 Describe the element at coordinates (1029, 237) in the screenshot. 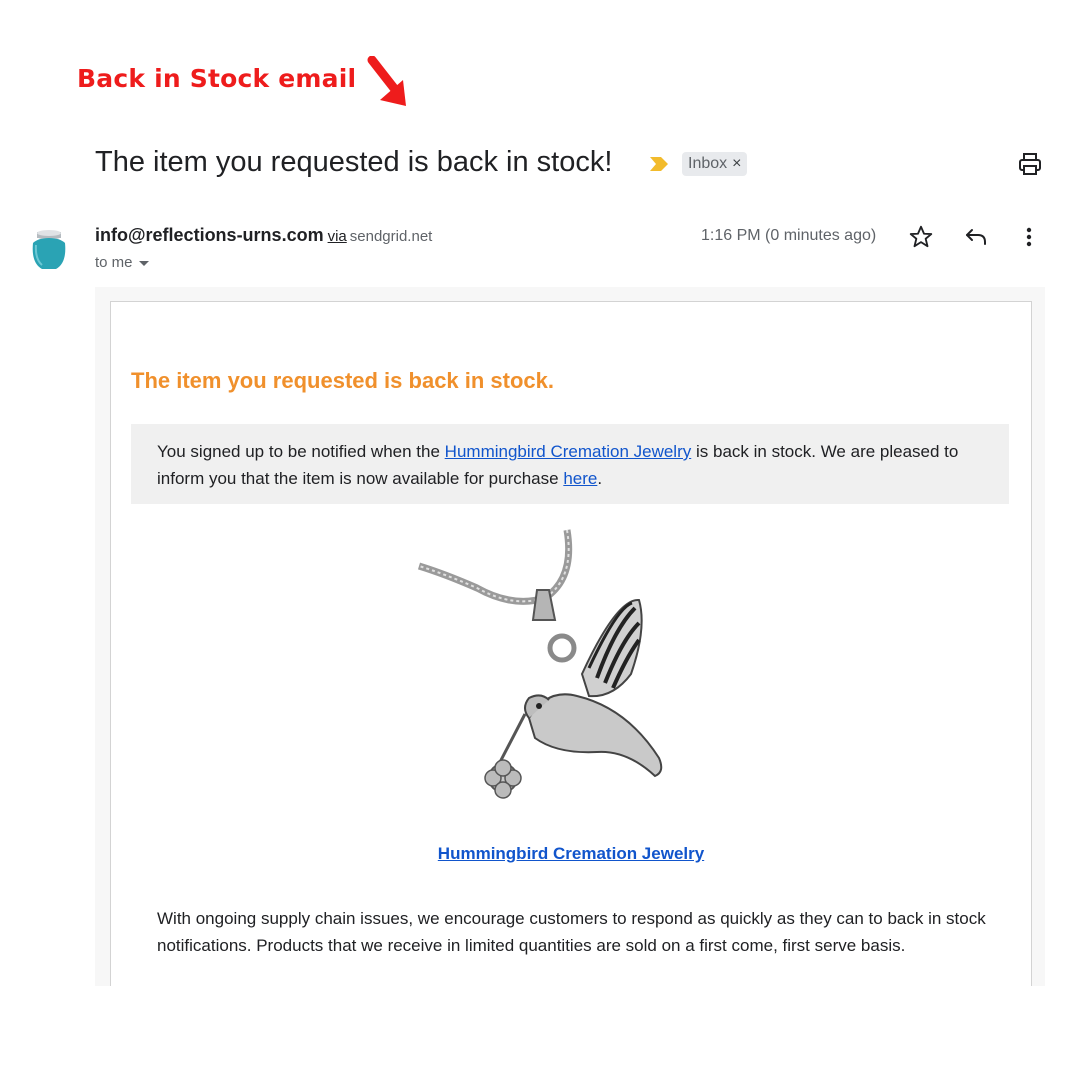

I see `more-options-icon` at that location.